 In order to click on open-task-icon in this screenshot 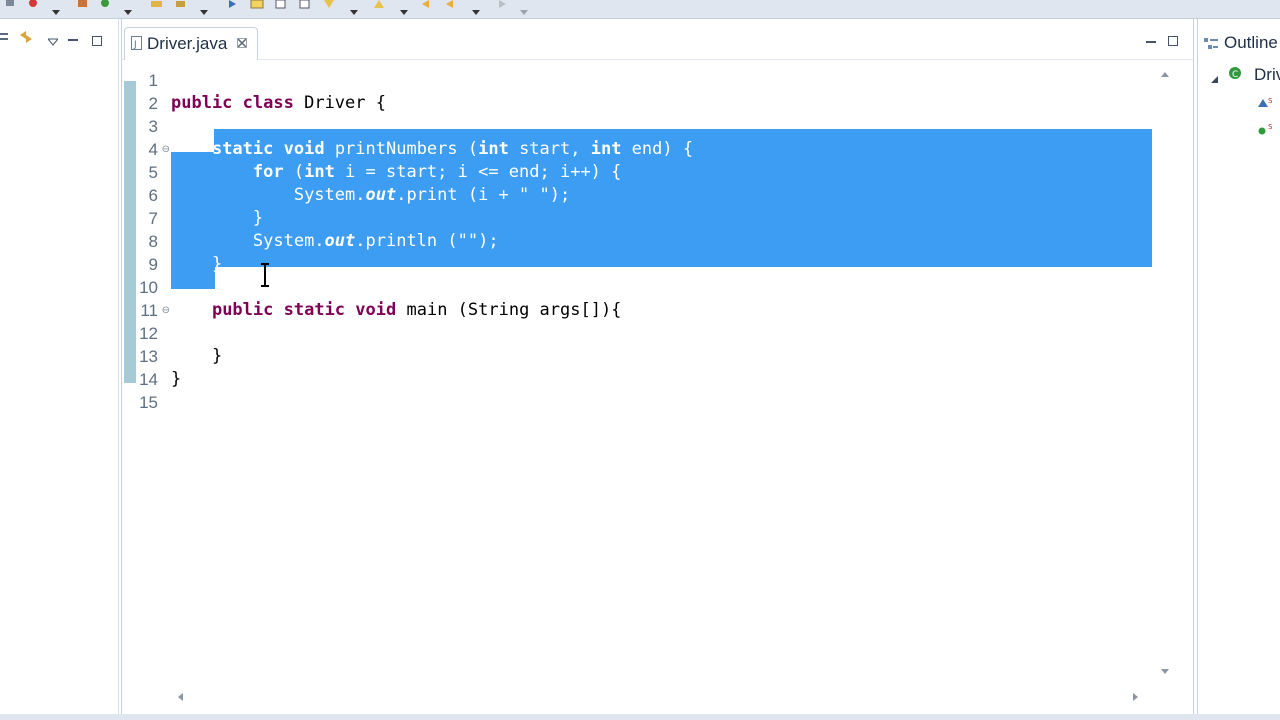, I will do `click(181, 6)`.